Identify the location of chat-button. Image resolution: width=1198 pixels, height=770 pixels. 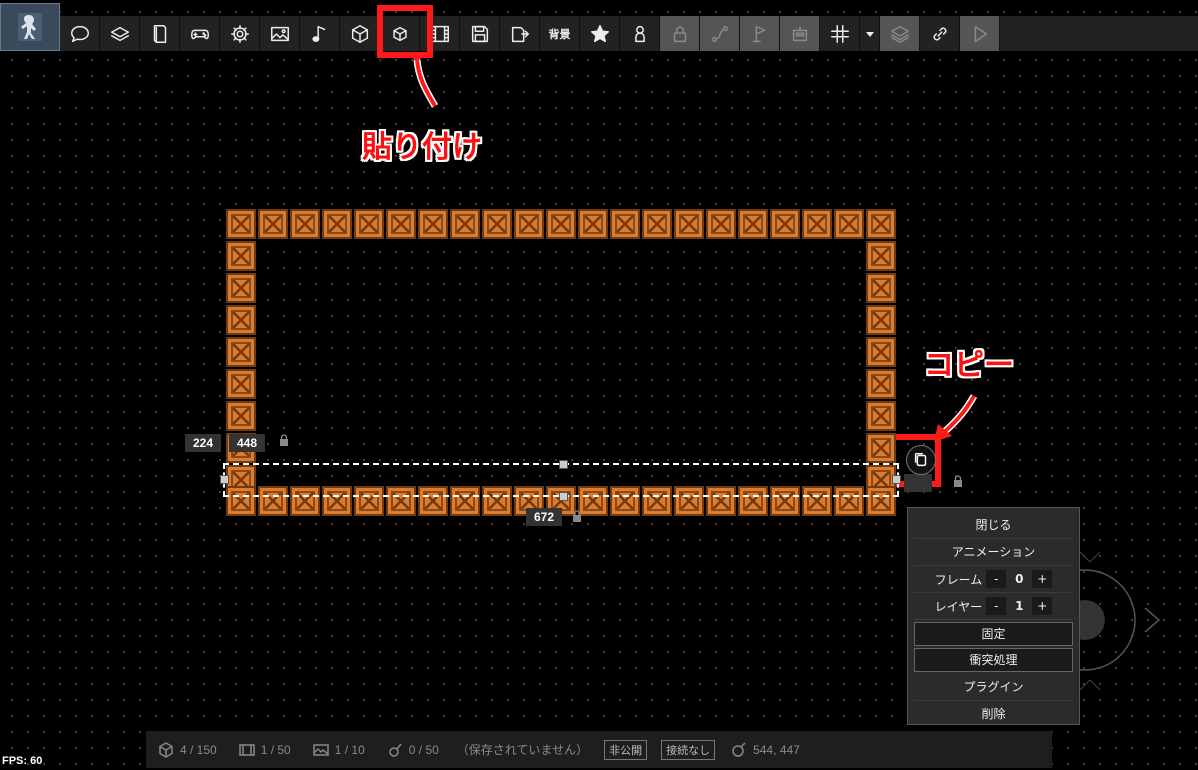
(80, 33).